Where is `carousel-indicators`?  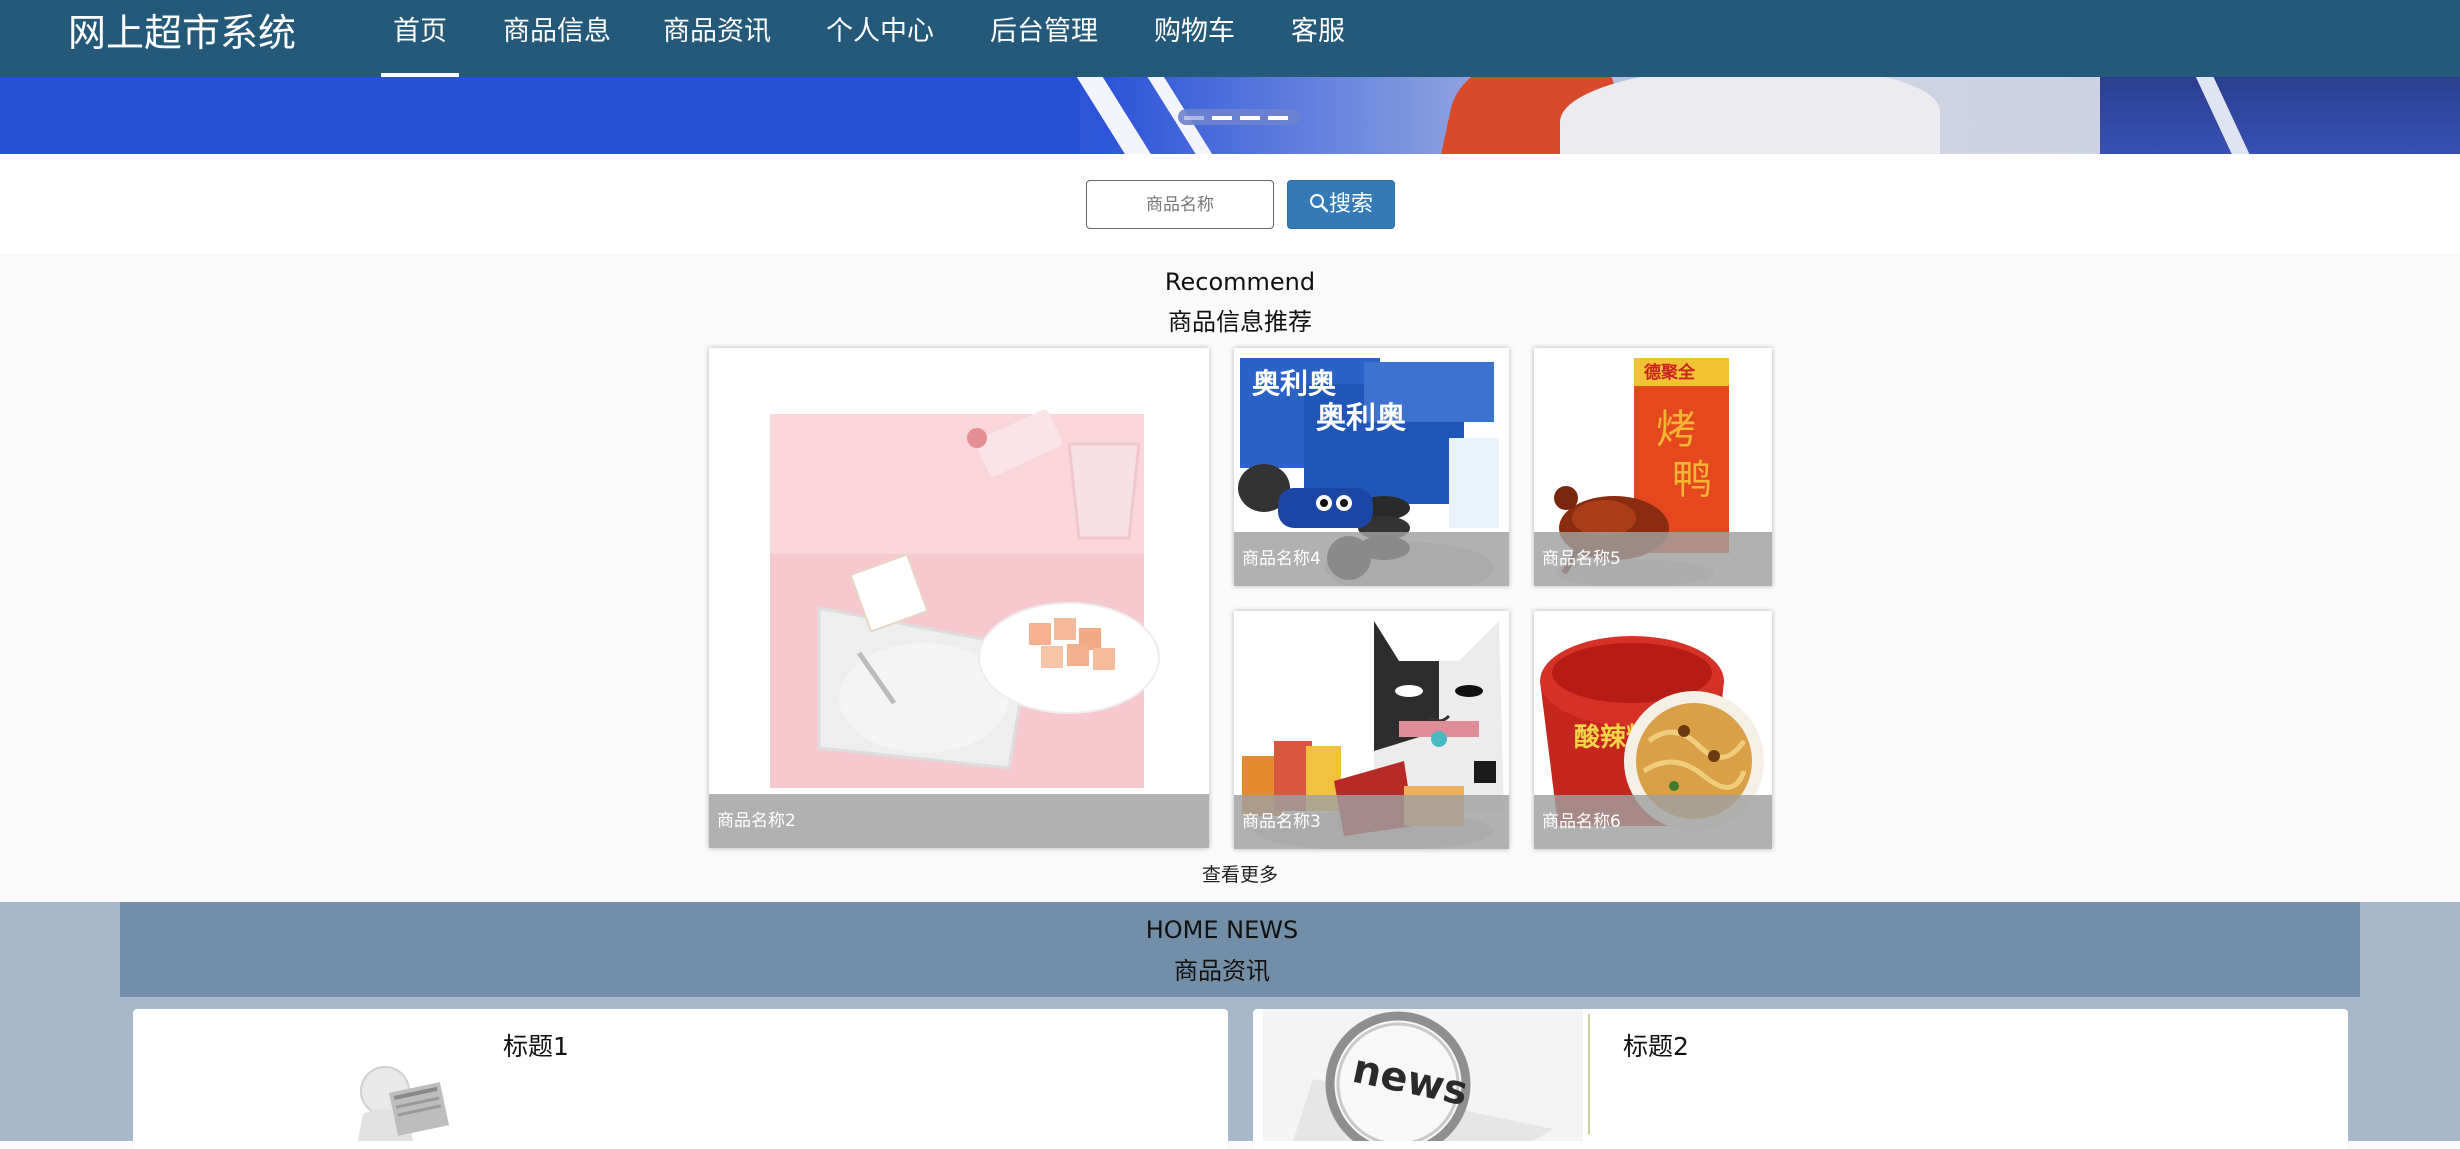
carousel-indicators is located at coordinates (1239, 117).